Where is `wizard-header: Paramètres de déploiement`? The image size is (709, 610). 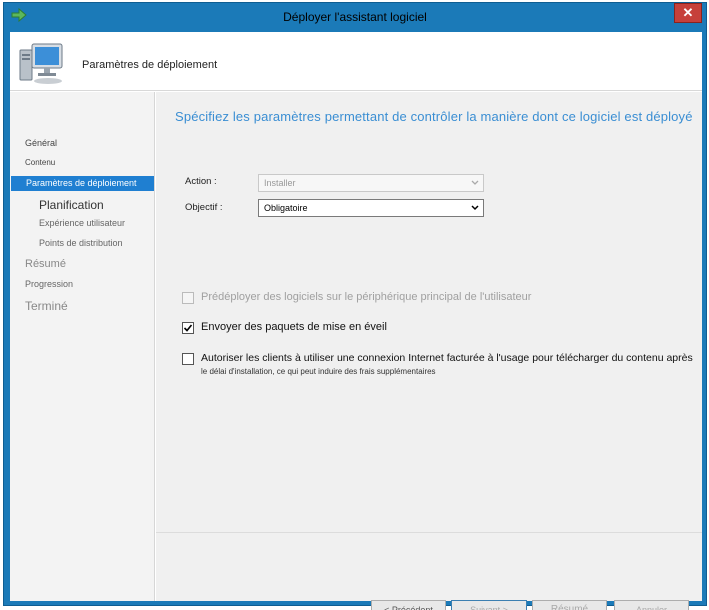 wizard-header: Paramètres de déploiement is located at coordinates (356, 61).